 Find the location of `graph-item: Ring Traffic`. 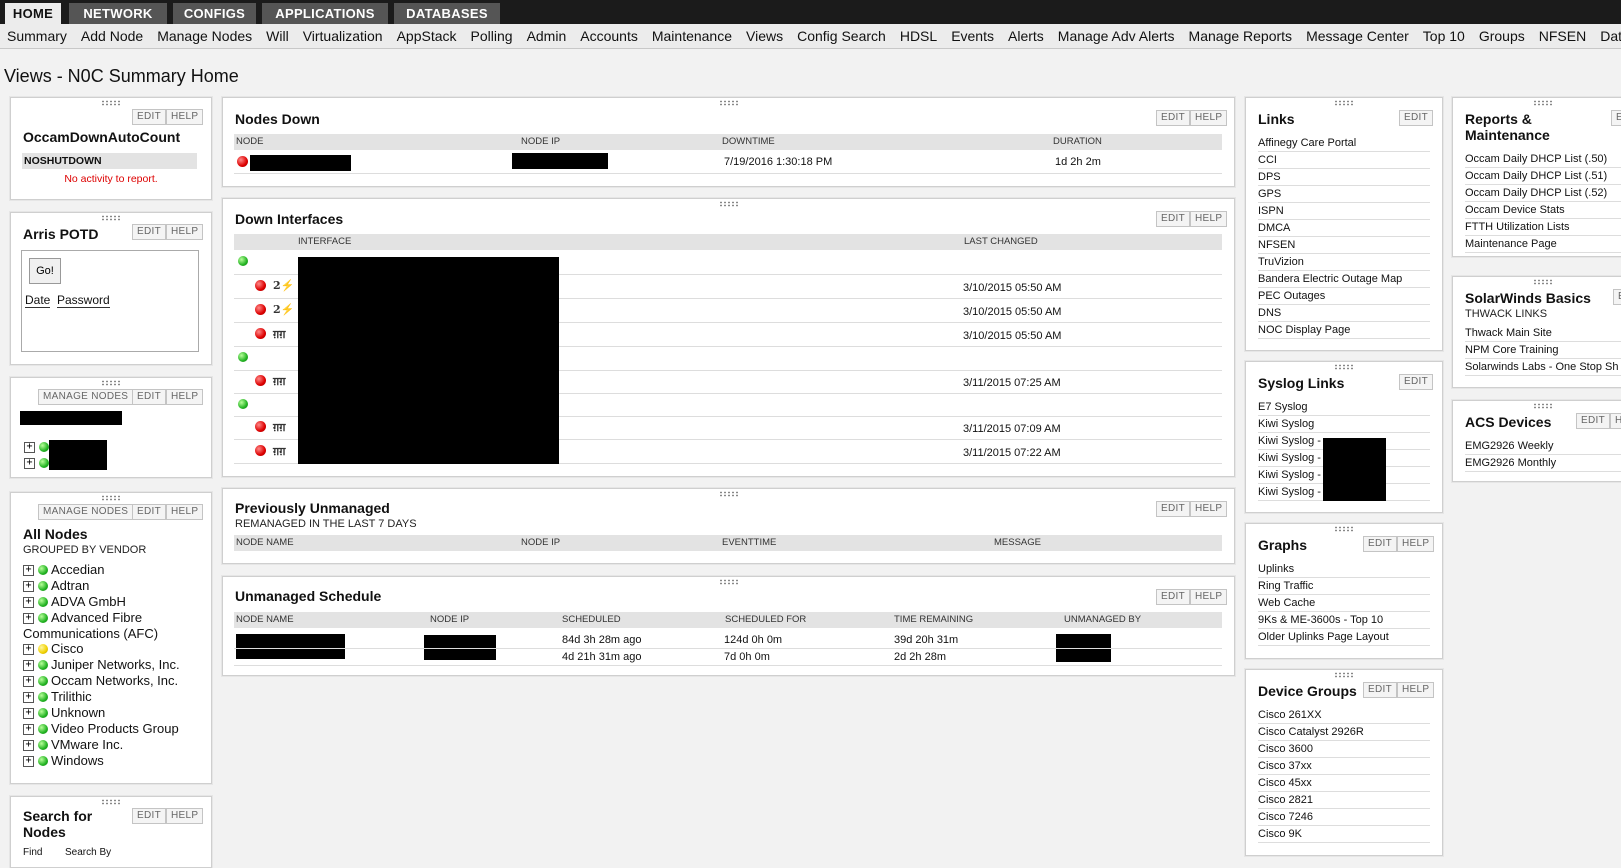

graph-item: Ring Traffic is located at coordinates (1344, 586).